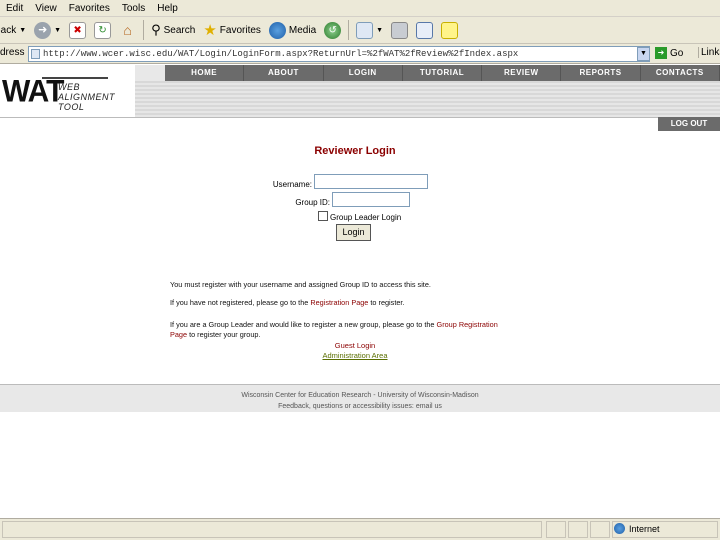 The width and height of the screenshot is (720, 540). What do you see at coordinates (33, 91) in the screenshot?
I see `logo-wat-text: WAT` at bounding box center [33, 91].